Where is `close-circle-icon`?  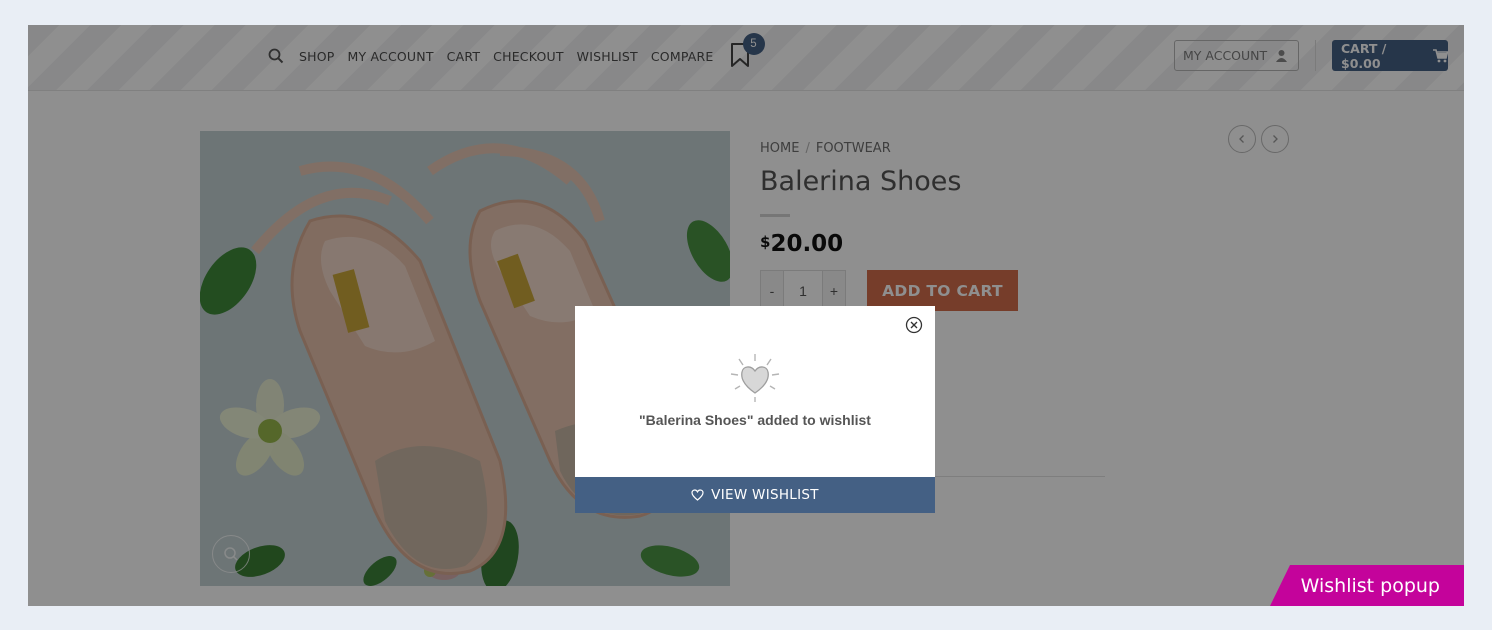 close-circle-icon is located at coordinates (914, 325).